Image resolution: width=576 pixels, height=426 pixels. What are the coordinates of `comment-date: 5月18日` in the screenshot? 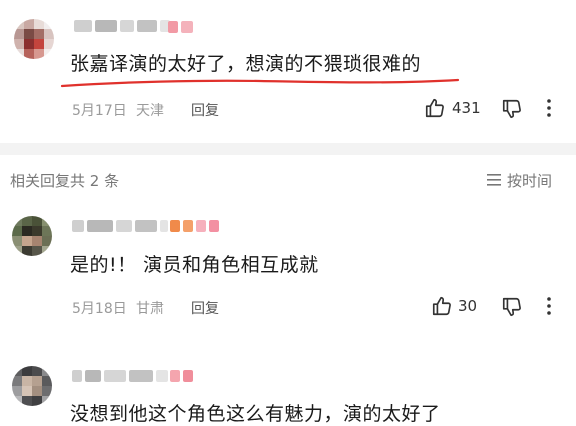 It's located at (99, 309).